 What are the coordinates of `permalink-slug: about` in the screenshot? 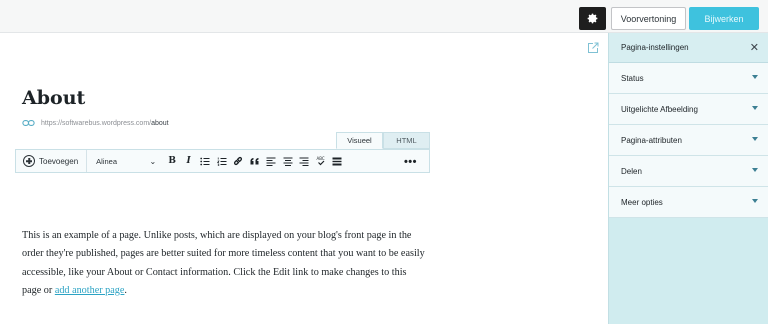 It's located at (160, 123).